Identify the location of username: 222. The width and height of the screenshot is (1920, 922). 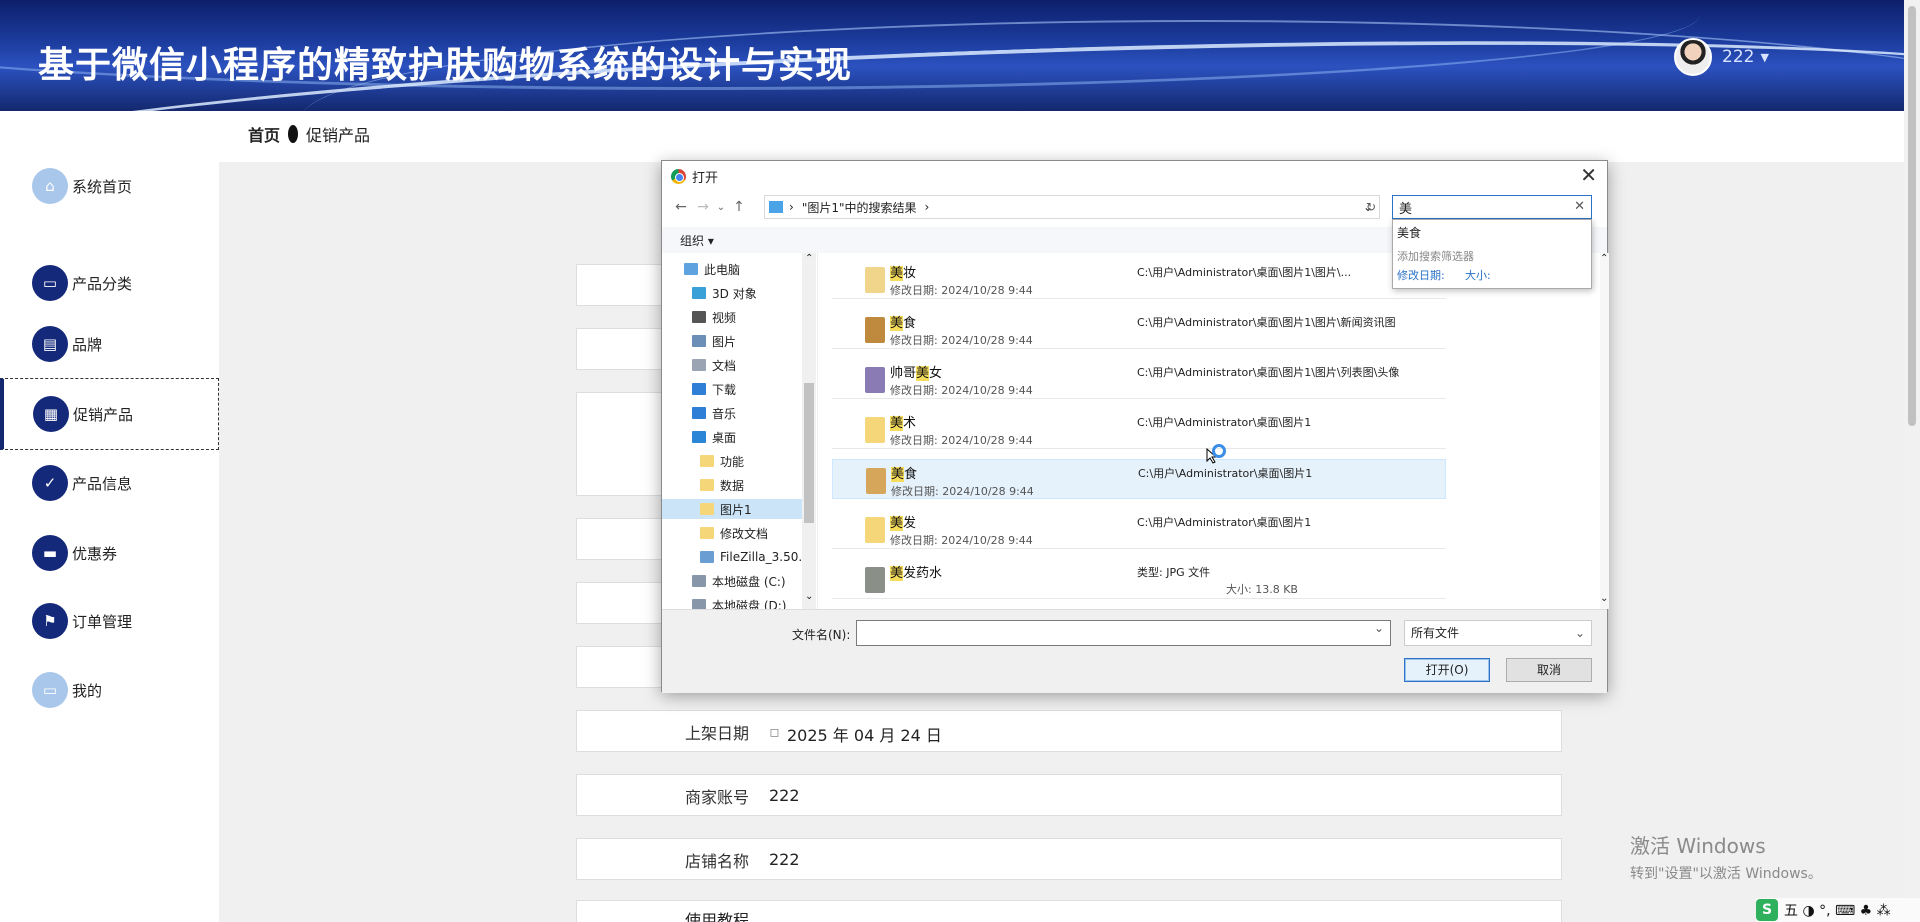
(1738, 57).